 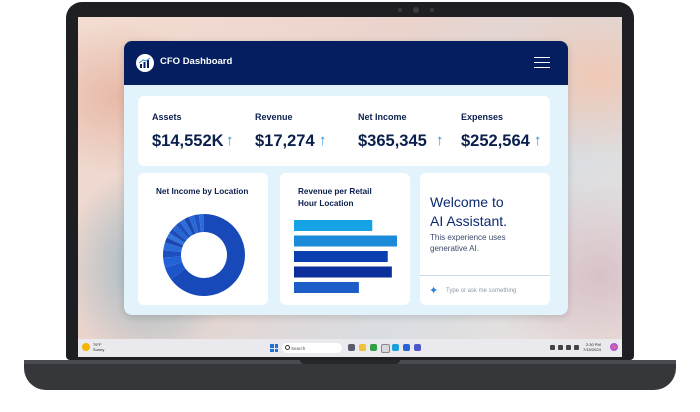 I want to click on kpi-net-income: Net Income $365,345 ↑, so click(x=395, y=131).